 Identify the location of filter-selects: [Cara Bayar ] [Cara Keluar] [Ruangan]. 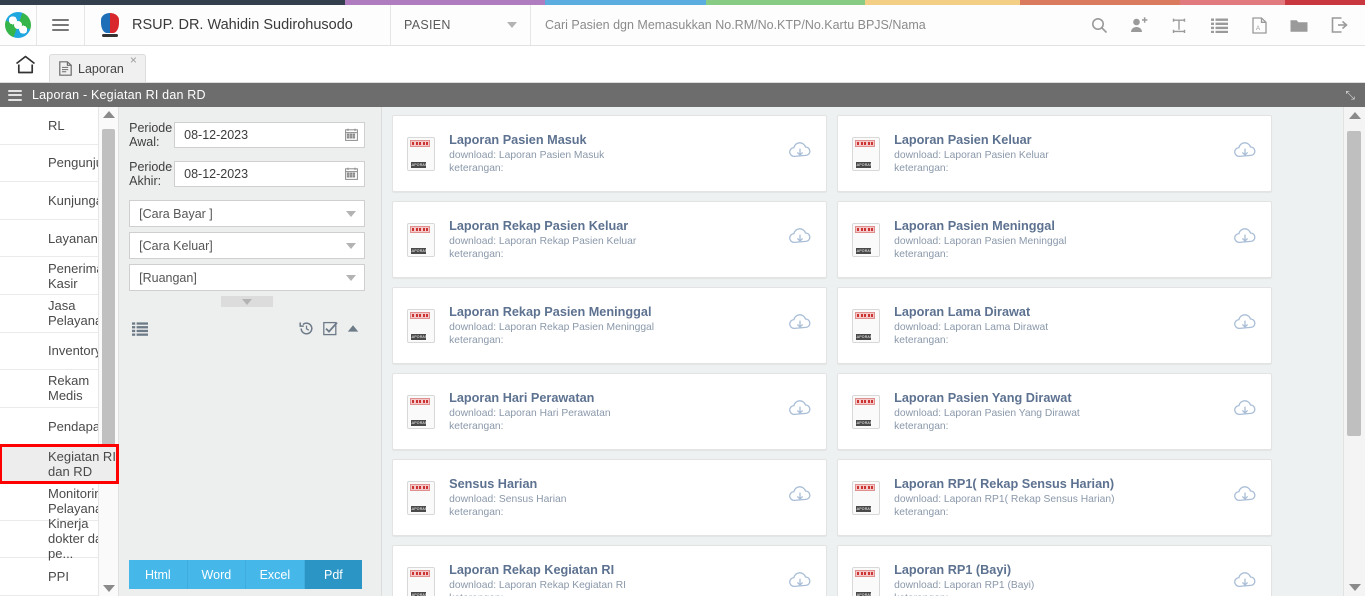
(247, 245).